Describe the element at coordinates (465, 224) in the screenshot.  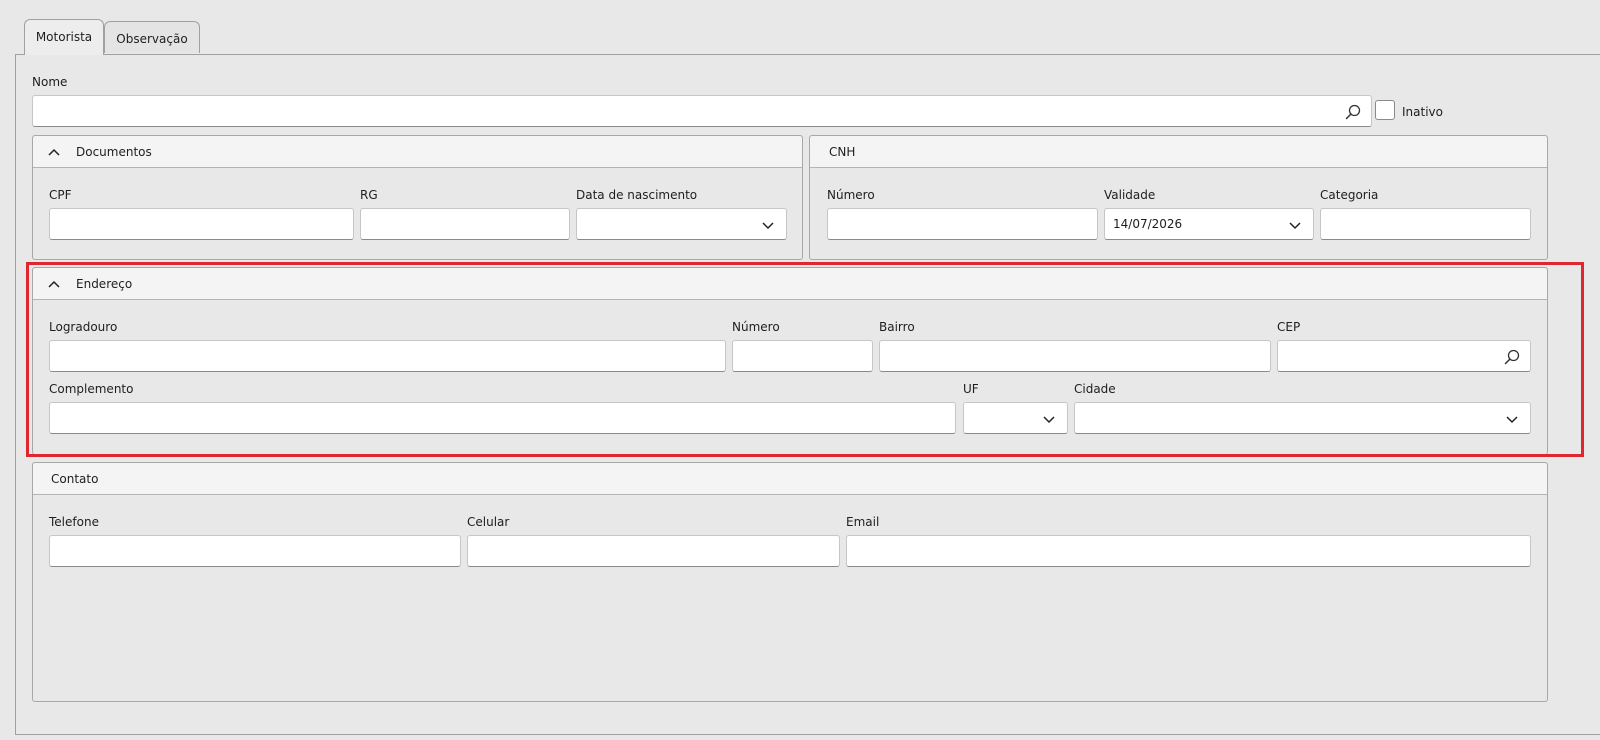
I see `rg-input` at that location.